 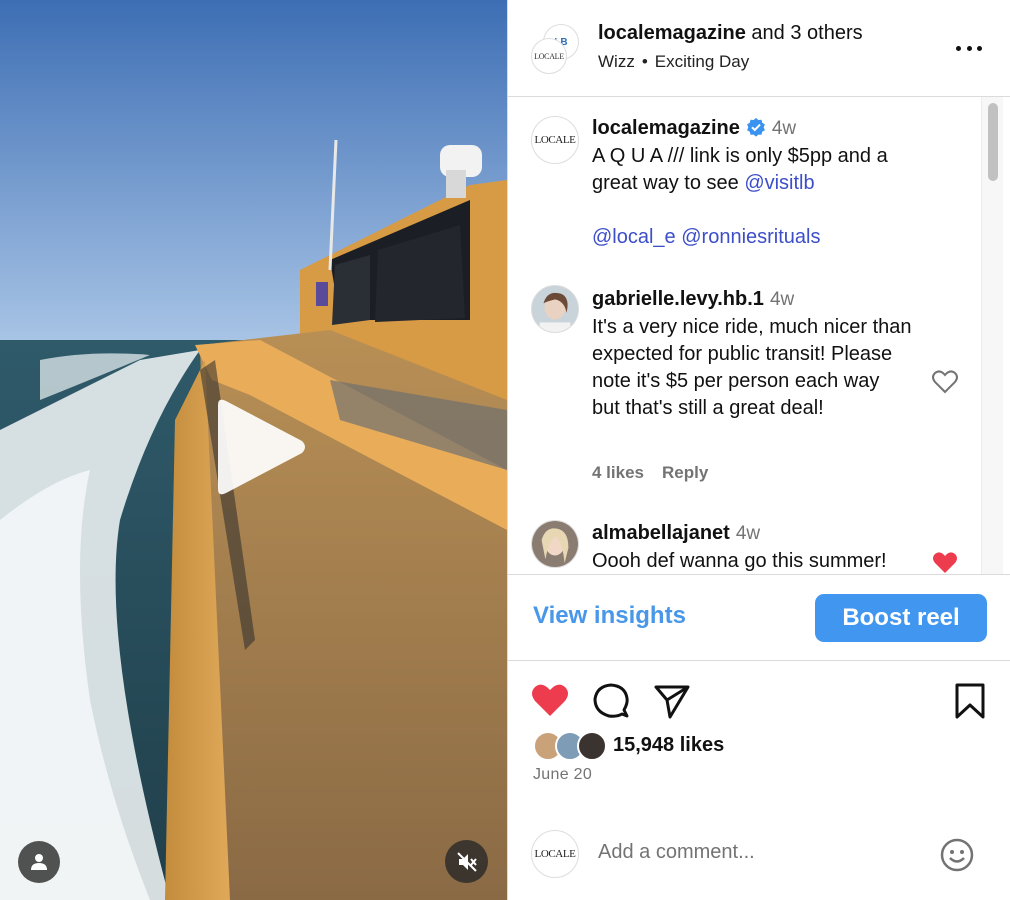 What do you see at coordinates (260, 447) in the screenshot?
I see `play-icon` at bounding box center [260, 447].